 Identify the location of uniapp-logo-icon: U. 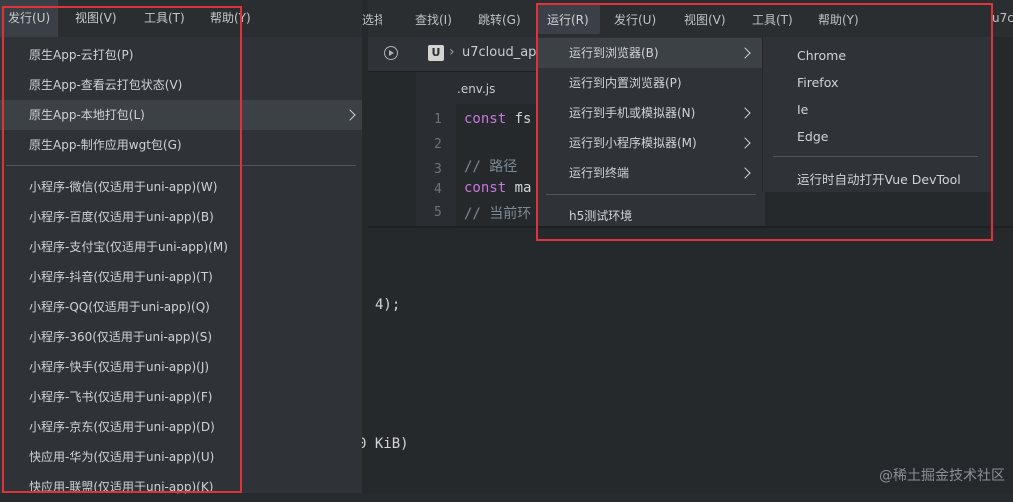
(436, 53).